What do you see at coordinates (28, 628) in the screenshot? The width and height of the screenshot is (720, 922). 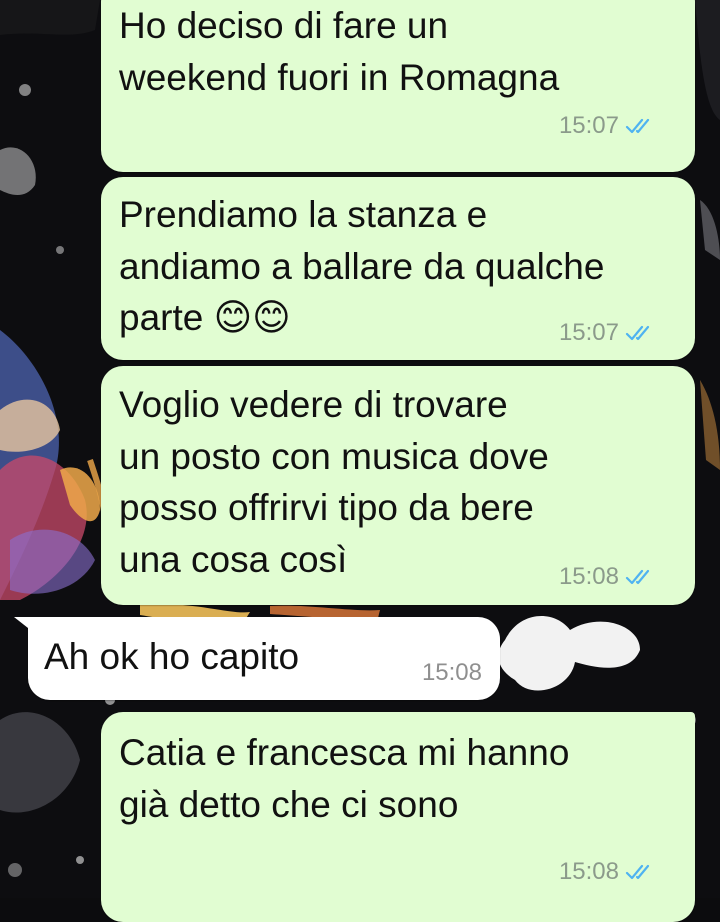 I see `bubble-tail` at bounding box center [28, 628].